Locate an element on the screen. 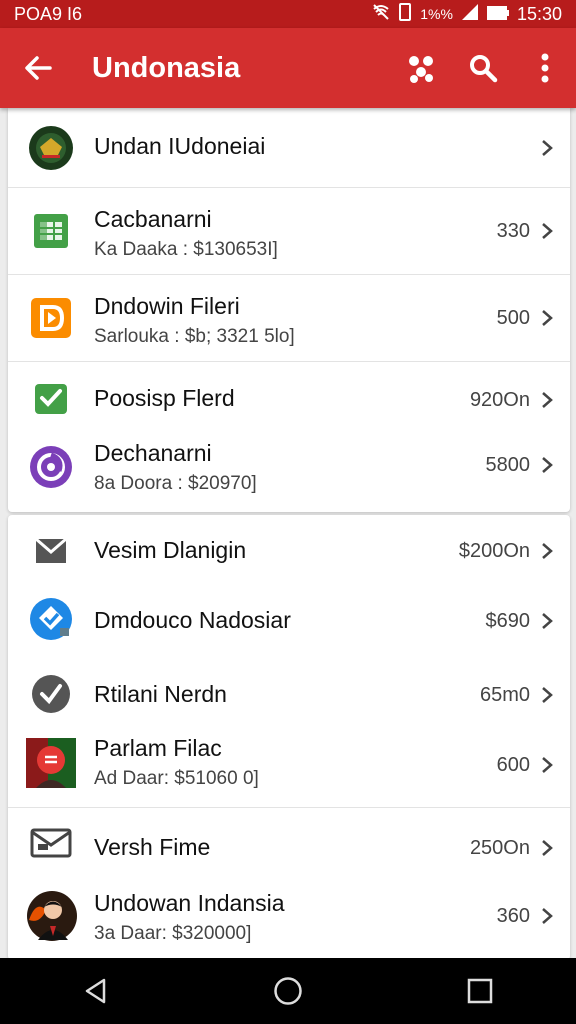  list-item: Undan IUdoneiai is located at coordinates (289, 148).